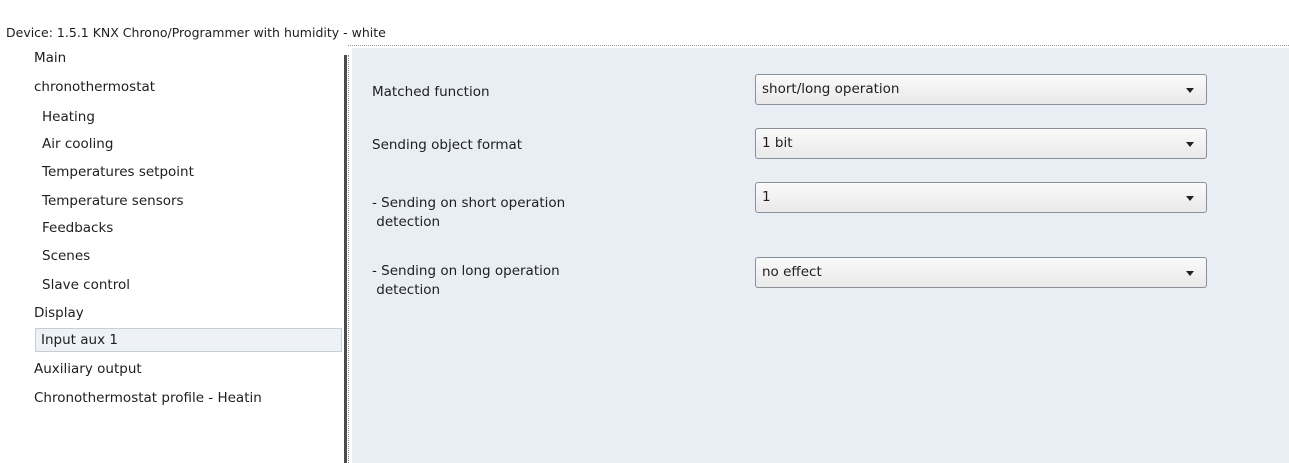  I want to click on sidebar-item-air-cooling: Air cooling, so click(77, 145).